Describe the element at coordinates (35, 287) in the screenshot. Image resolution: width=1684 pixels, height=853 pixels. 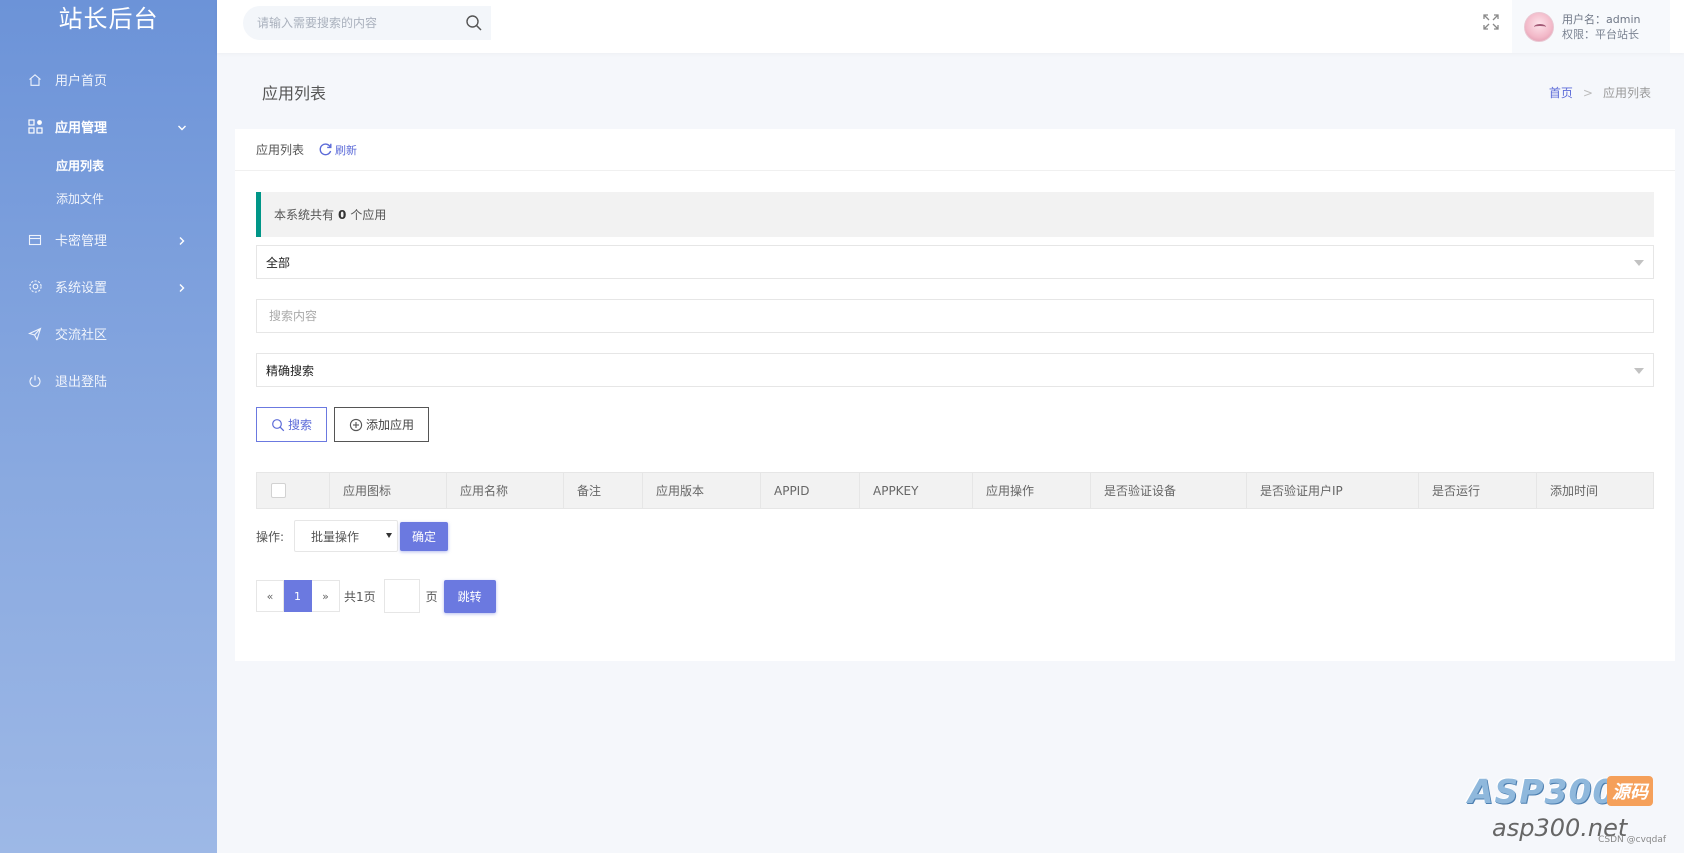
I see `gear-icon` at that location.